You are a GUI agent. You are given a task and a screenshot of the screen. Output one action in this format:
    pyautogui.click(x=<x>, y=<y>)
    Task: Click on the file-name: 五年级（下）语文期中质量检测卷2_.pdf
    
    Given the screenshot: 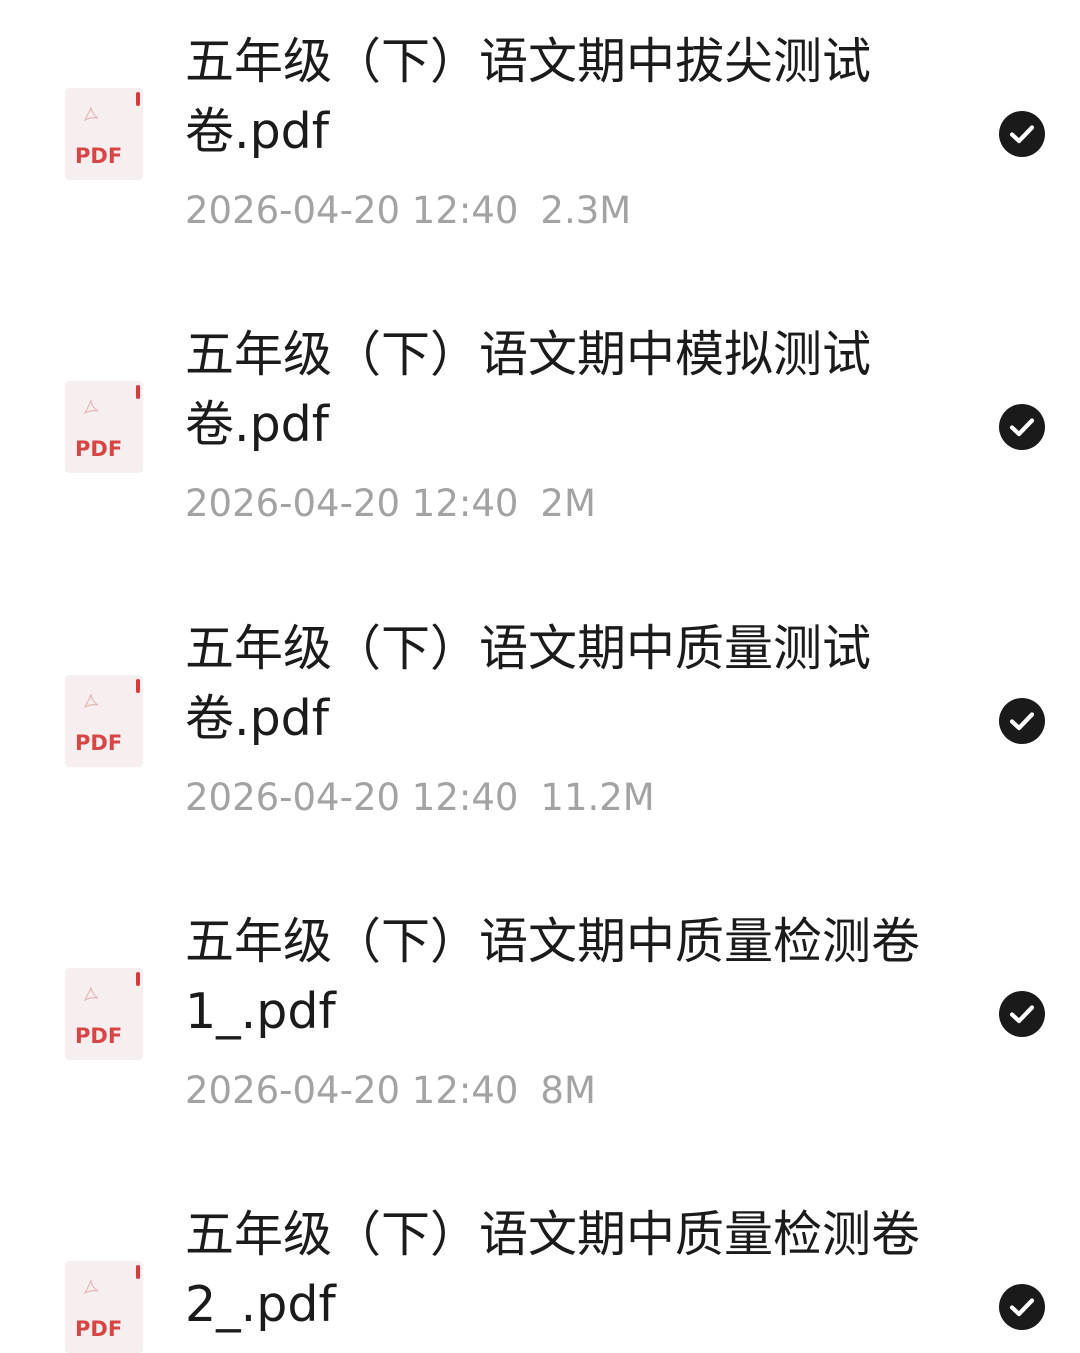 What is the action you would take?
    pyautogui.click(x=553, y=1269)
    